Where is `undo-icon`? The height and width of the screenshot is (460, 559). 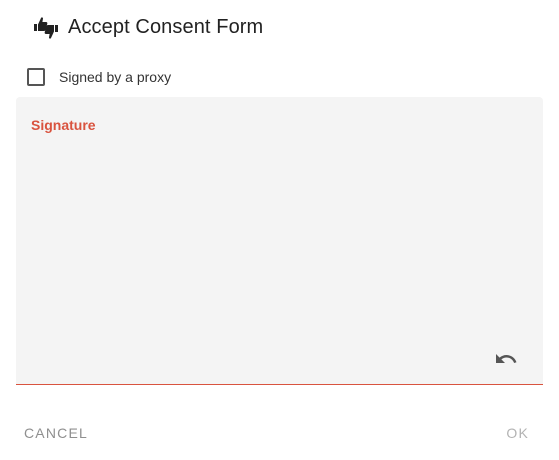 undo-icon is located at coordinates (506, 359).